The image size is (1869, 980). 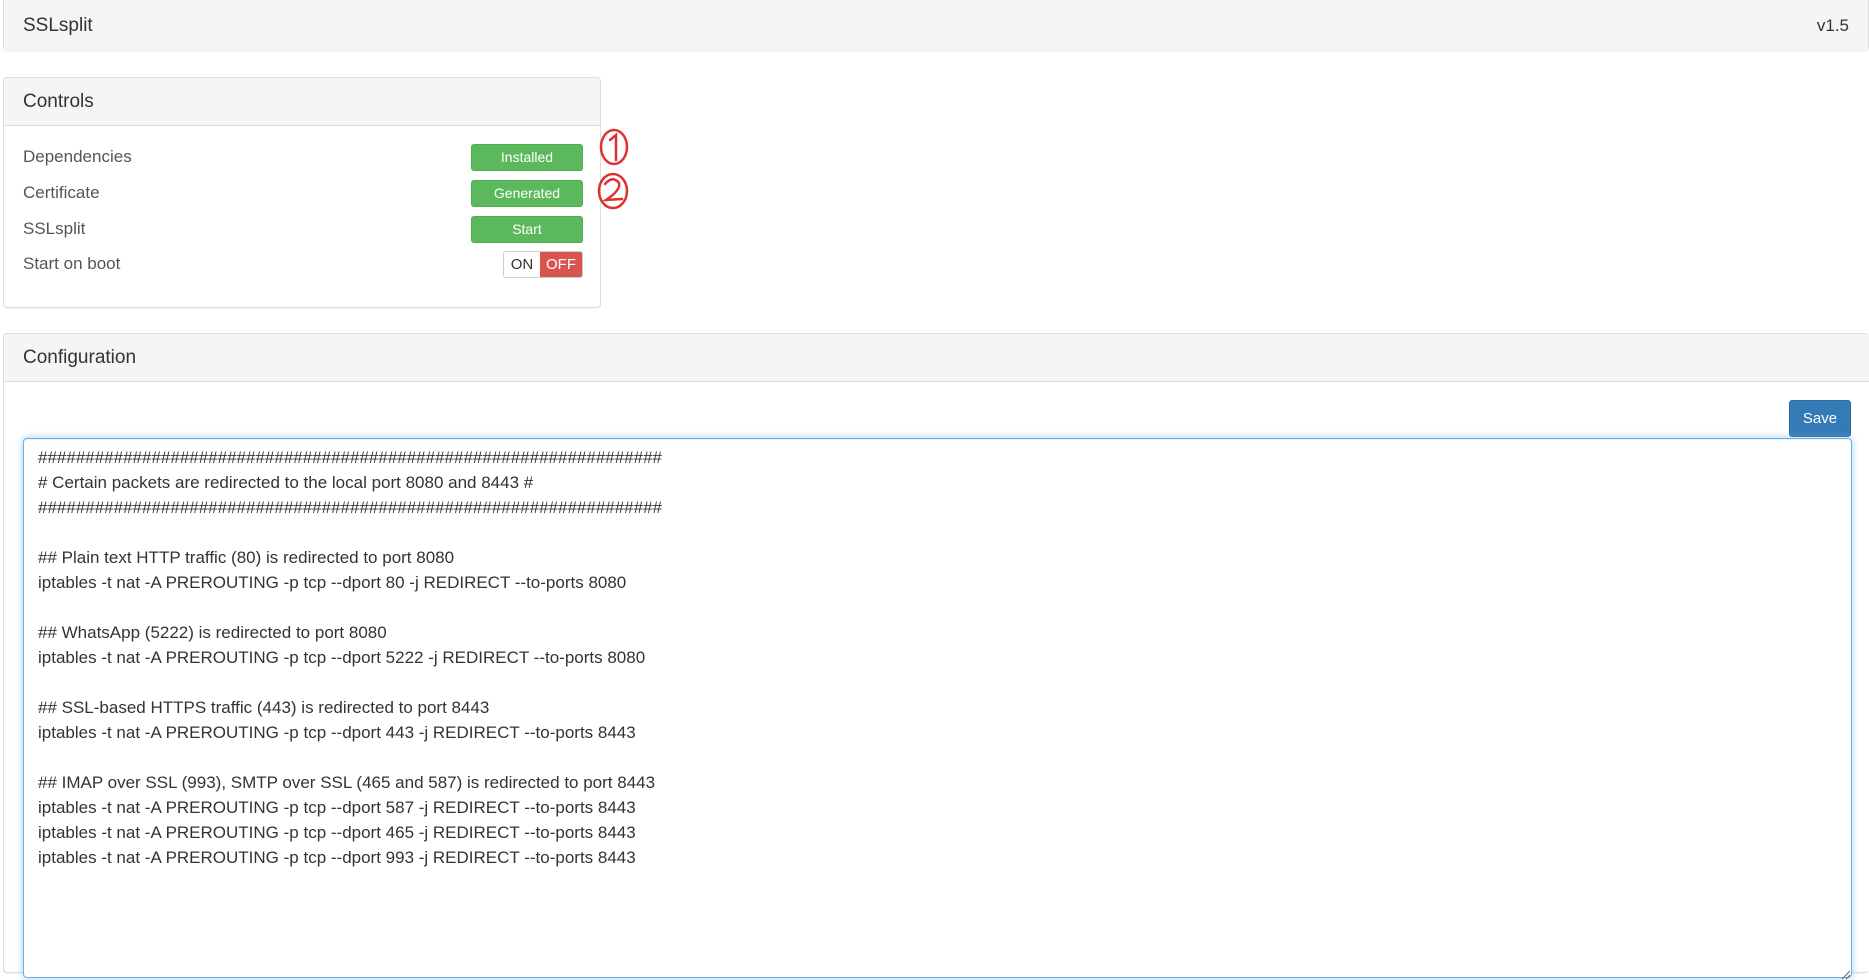 What do you see at coordinates (303, 229) in the screenshot?
I see `sslsplit-row: SSLsplit Start` at bounding box center [303, 229].